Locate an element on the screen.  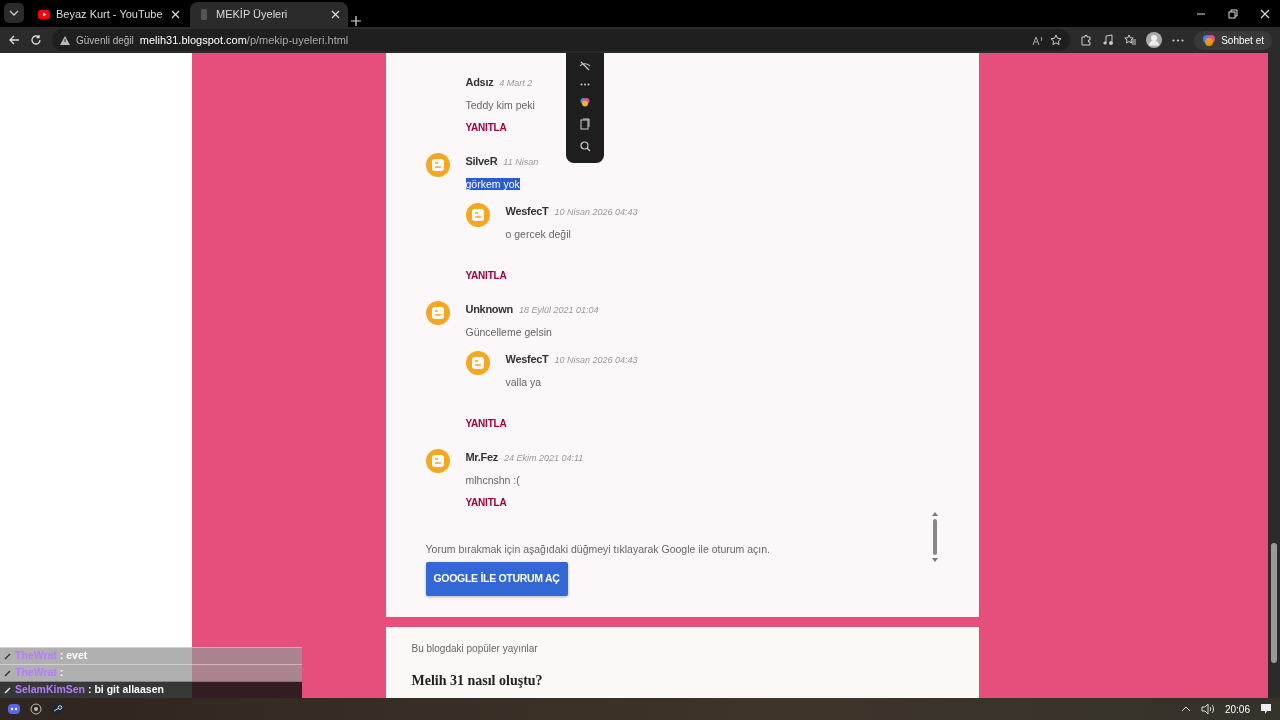
chevron-up-icon is located at coordinates (1185, 709).